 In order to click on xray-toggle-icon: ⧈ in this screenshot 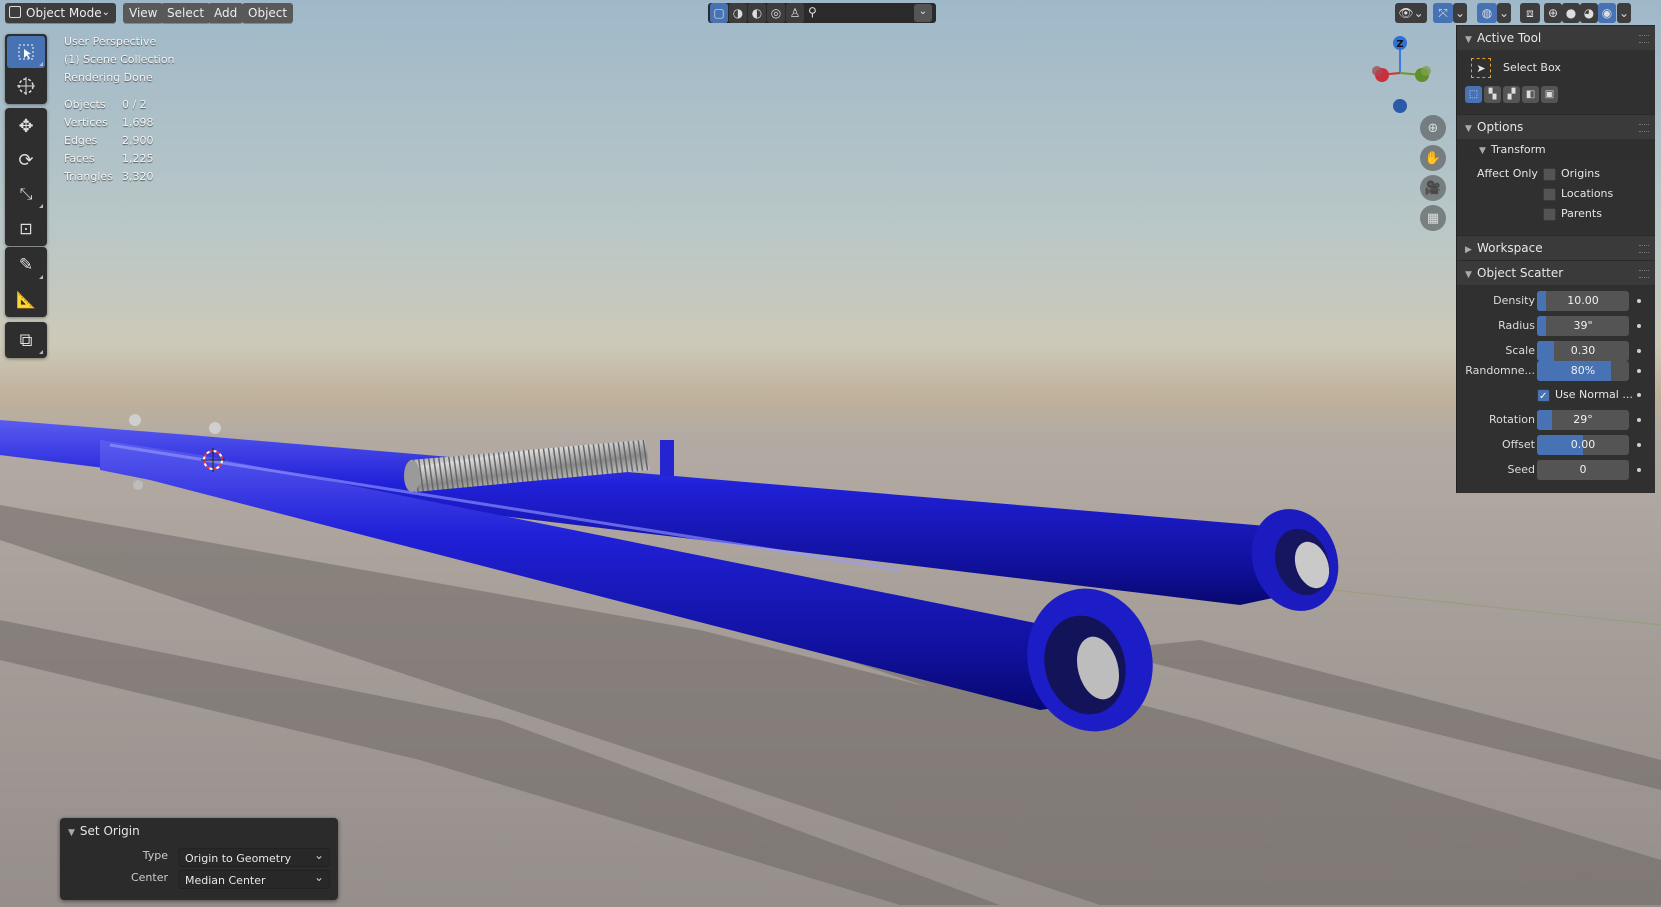, I will do `click(1530, 13)`.